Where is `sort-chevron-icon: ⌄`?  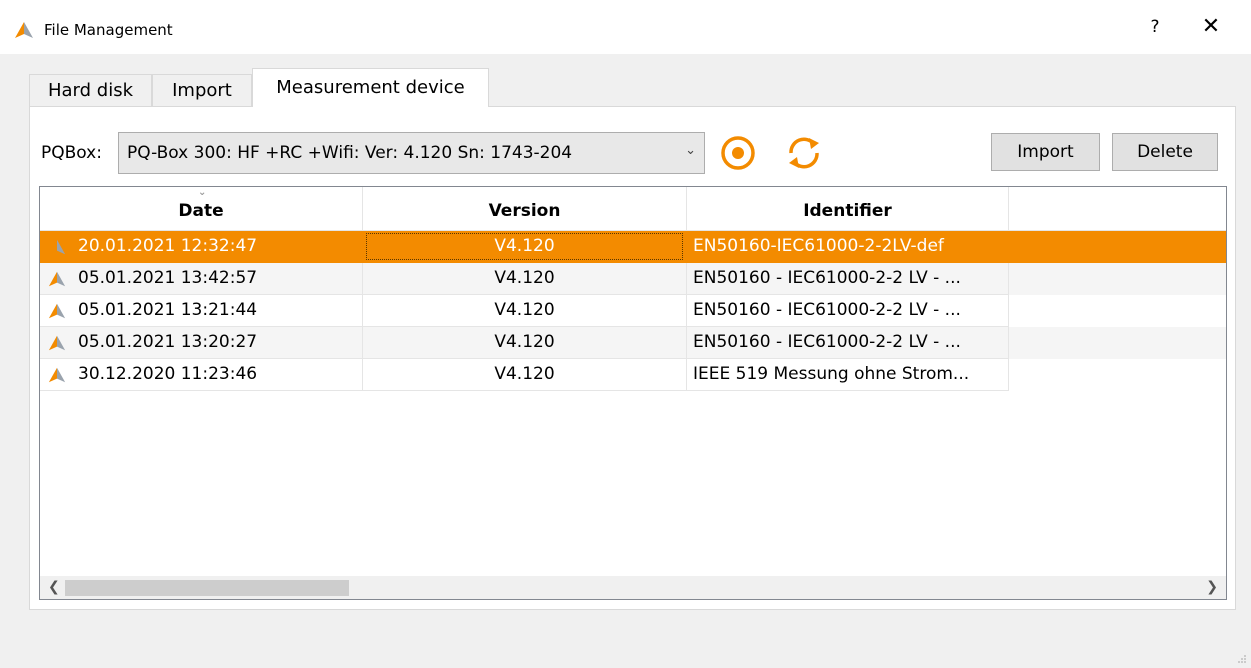 sort-chevron-icon: ⌄ is located at coordinates (202, 192).